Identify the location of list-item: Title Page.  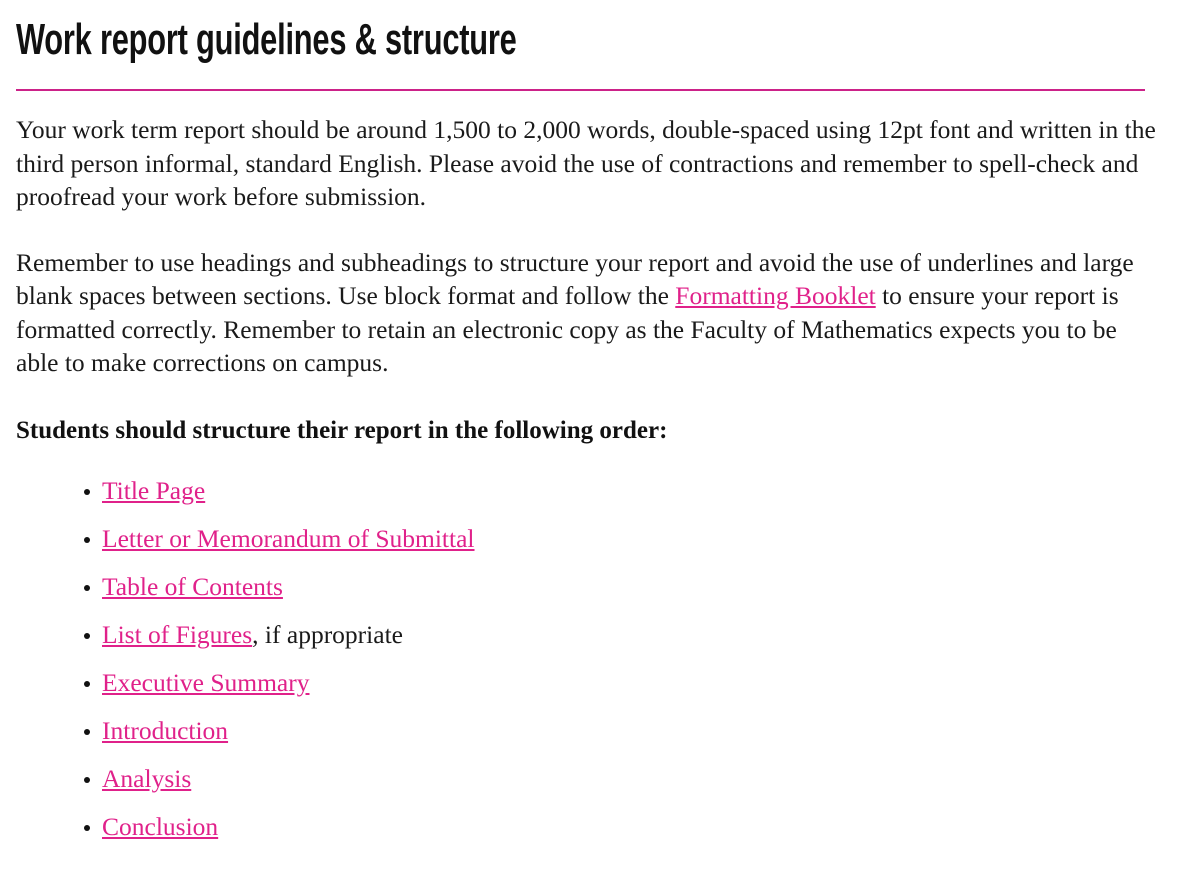
(601, 500).